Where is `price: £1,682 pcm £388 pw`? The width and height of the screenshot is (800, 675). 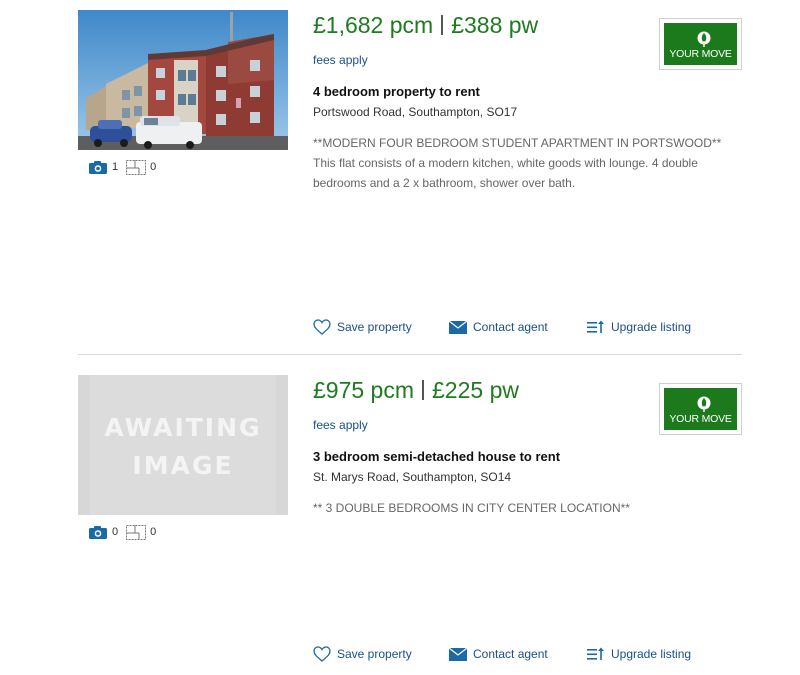
price: £1,682 pcm £388 pw is located at coordinates (425, 25).